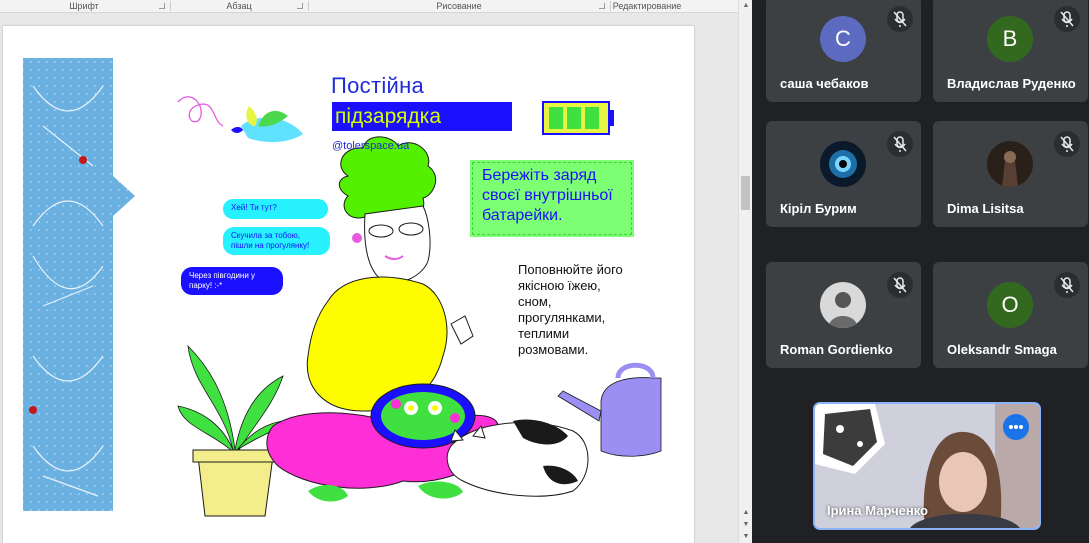 The image size is (1089, 543). I want to click on ribbon-group-label: Шрифт, so click(84, 6).